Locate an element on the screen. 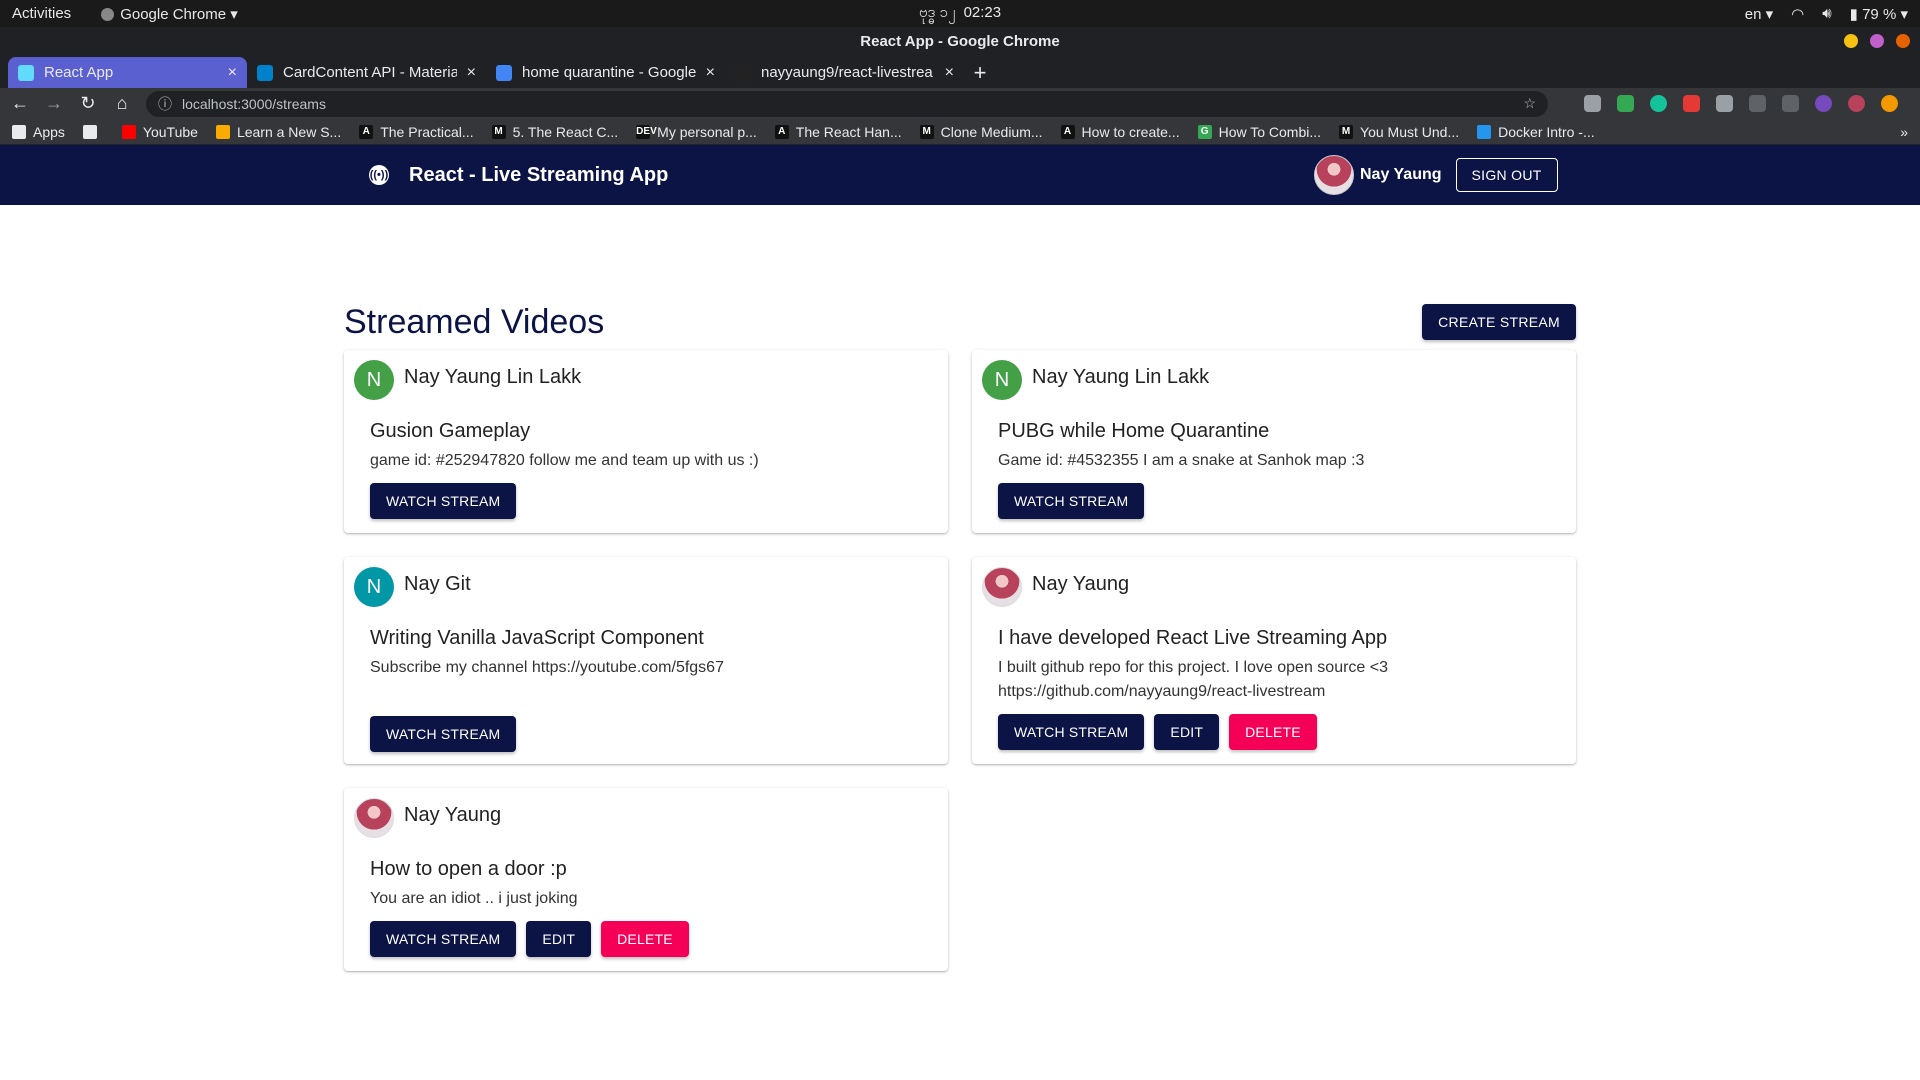 The width and height of the screenshot is (1920, 1080). dev-extension-icon is located at coordinates (1790, 103).